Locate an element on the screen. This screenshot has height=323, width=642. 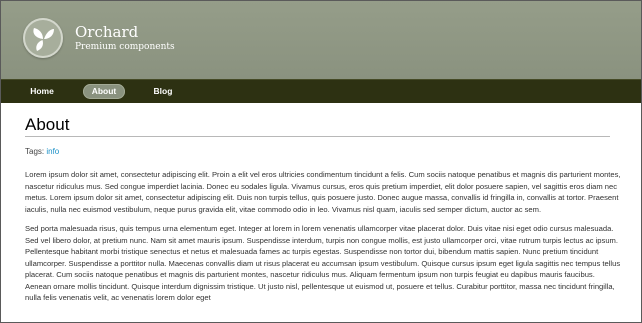
nav-item-blog: Blog is located at coordinates (163, 91).